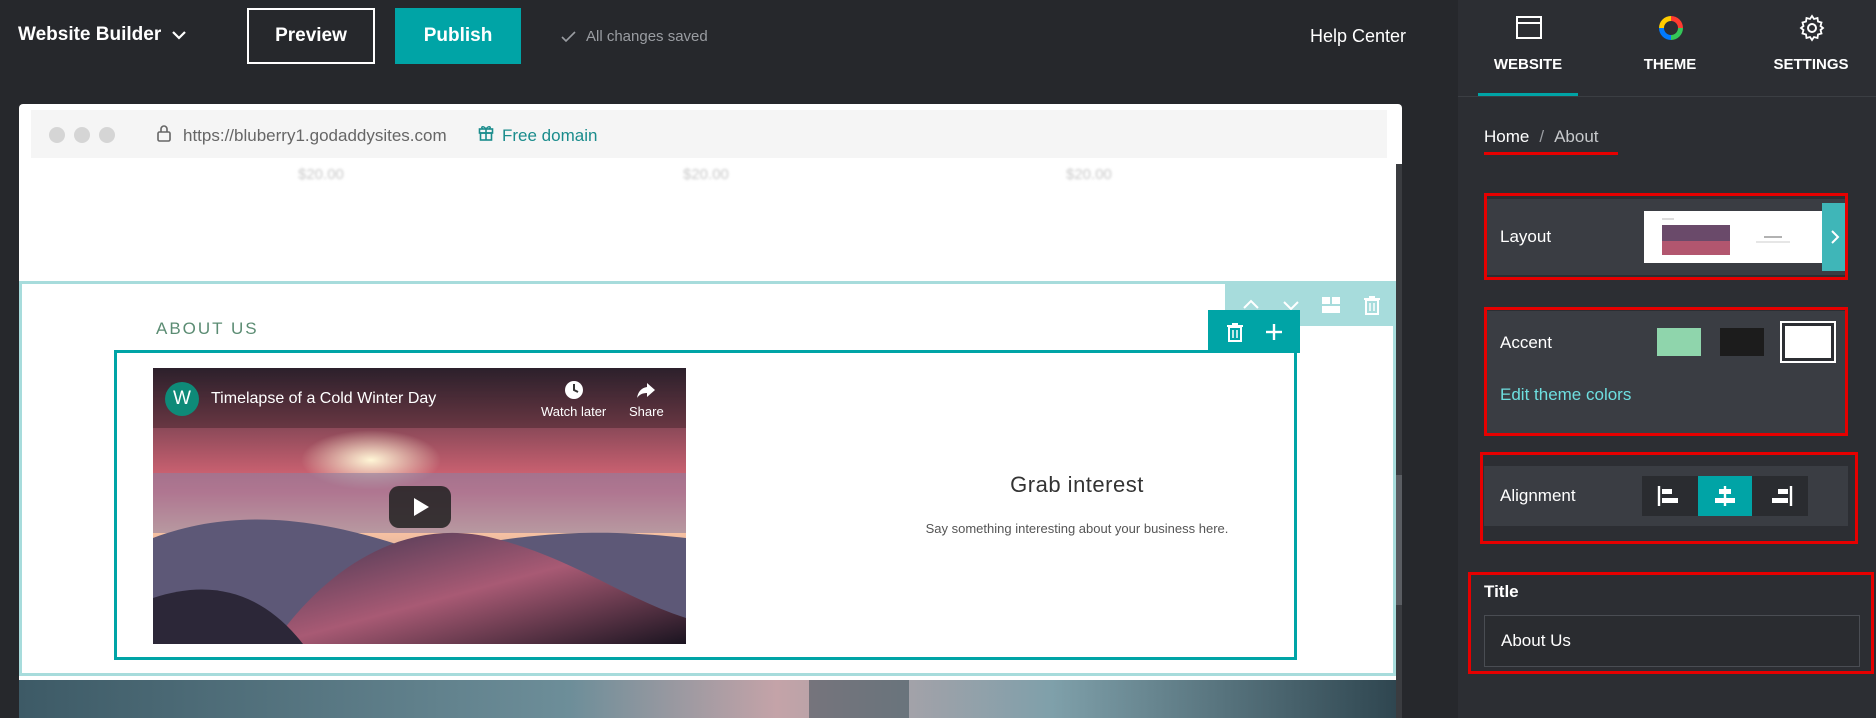 Image resolution: width=1876 pixels, height=718 pixels. What do you see at coordinates (1670, 48) in the screenshot?
I see `tab-theme: THEME` at bounding box center [1670, 48].